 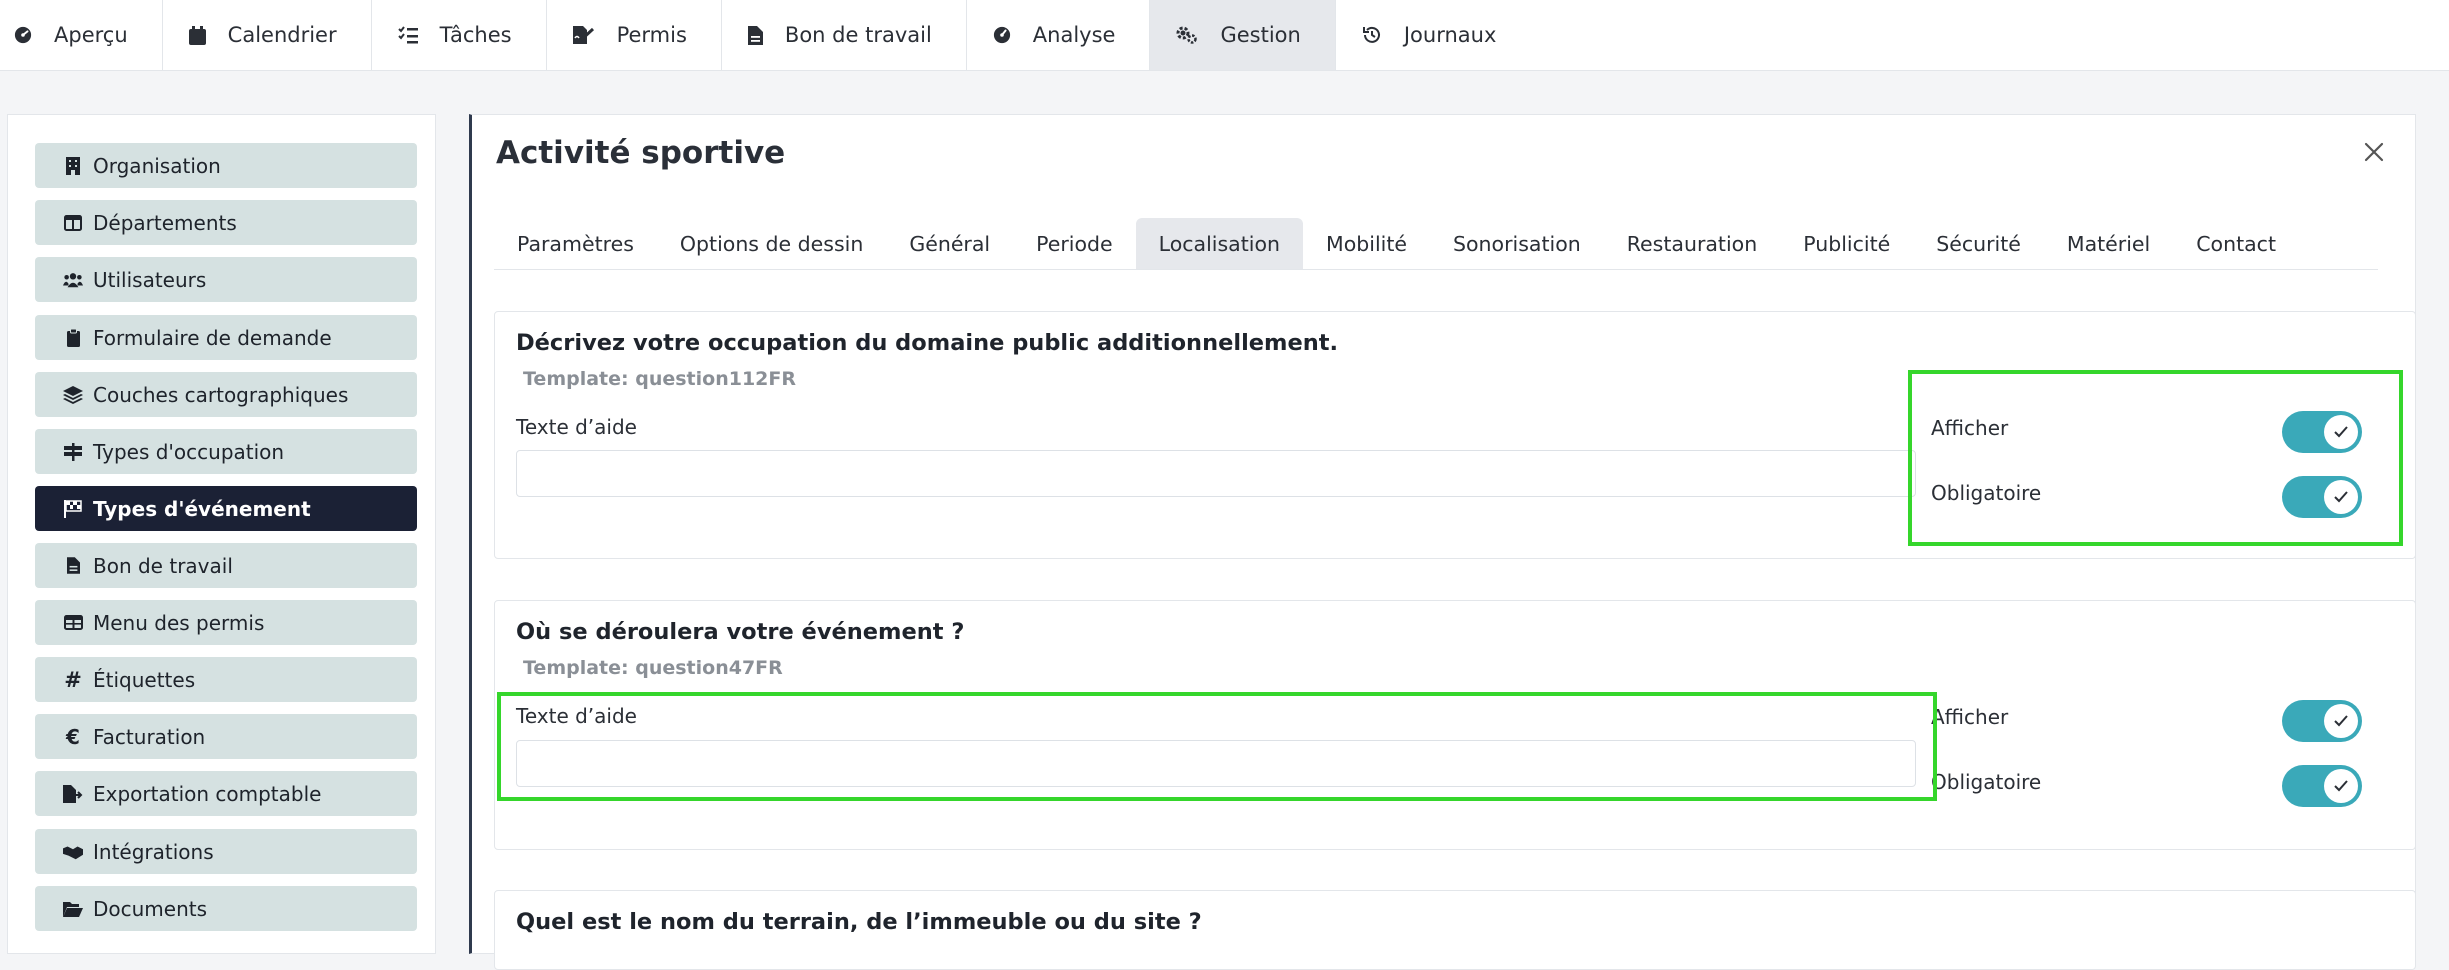 What do you see at coordinates (163, 565) in the screenshot?
I see `sidebar-item-label: Bon de travail` at bounding box center [163, 565].